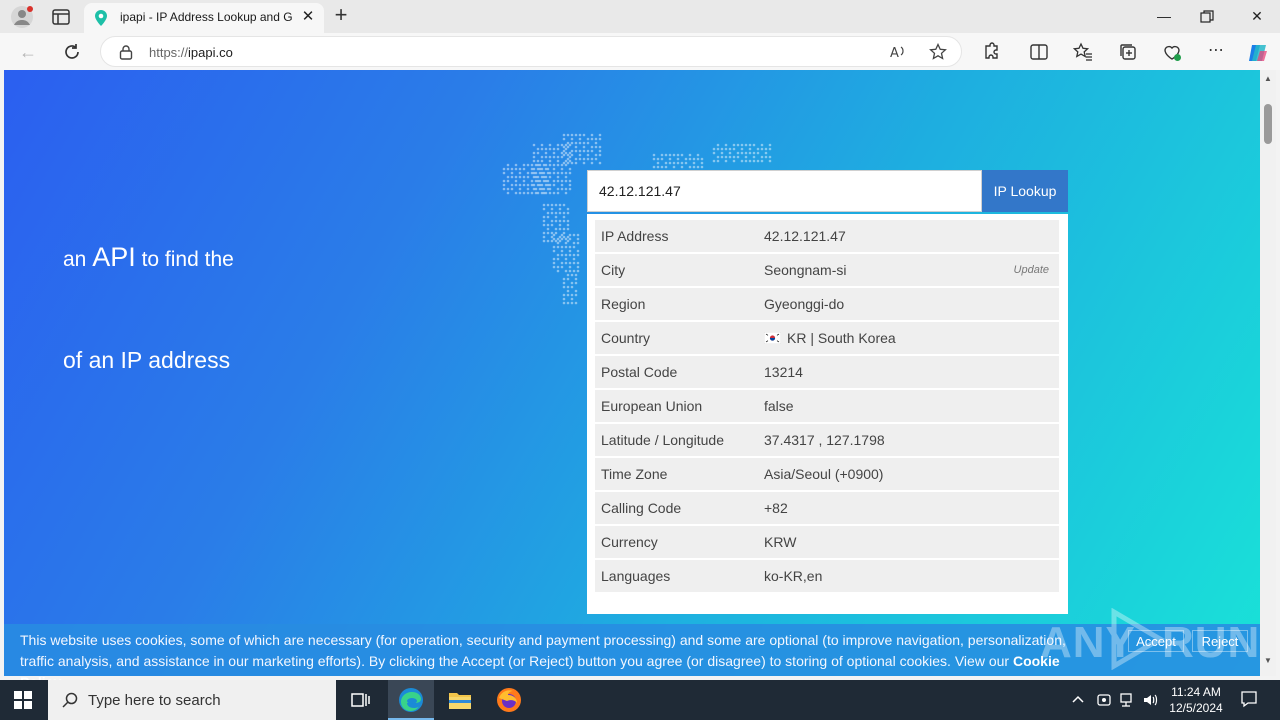  Describe the element at coordinates (1257, 16) in the screenshot. I see `window-close-icon: ✕` at that location.